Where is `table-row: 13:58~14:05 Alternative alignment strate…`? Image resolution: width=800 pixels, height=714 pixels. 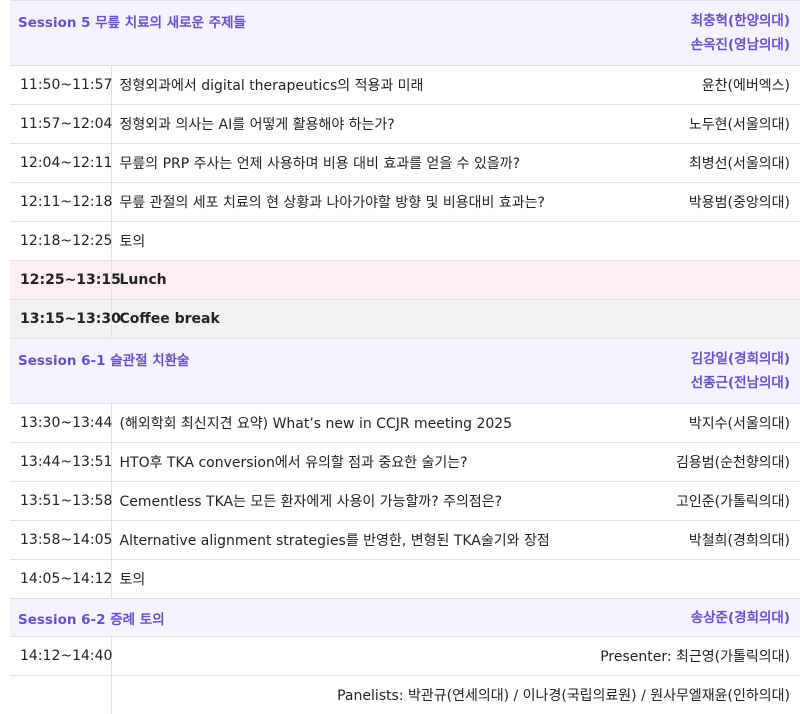
table-row: 13:58~14:05 Alternative alignment strate… is located at coordinates (405, 540).